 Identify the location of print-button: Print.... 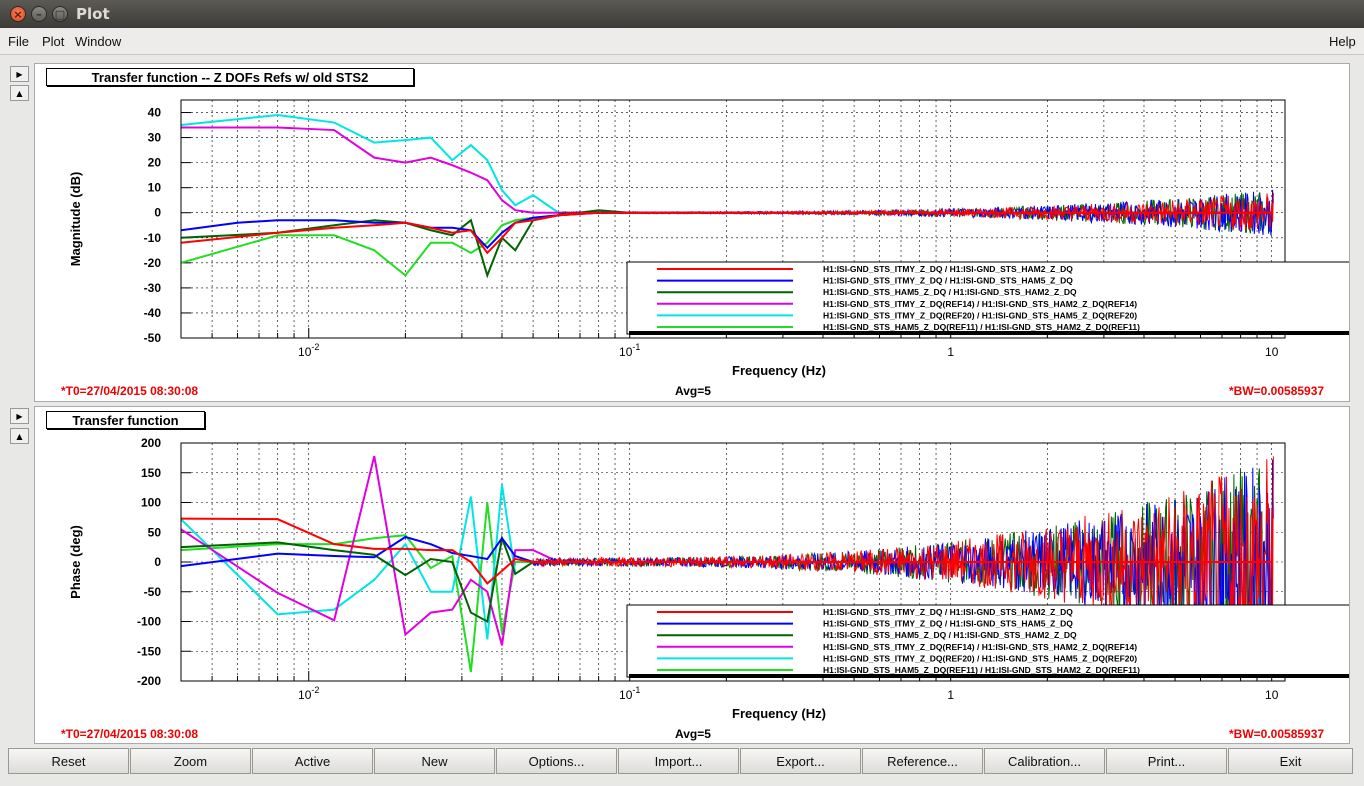
(1166, 761).